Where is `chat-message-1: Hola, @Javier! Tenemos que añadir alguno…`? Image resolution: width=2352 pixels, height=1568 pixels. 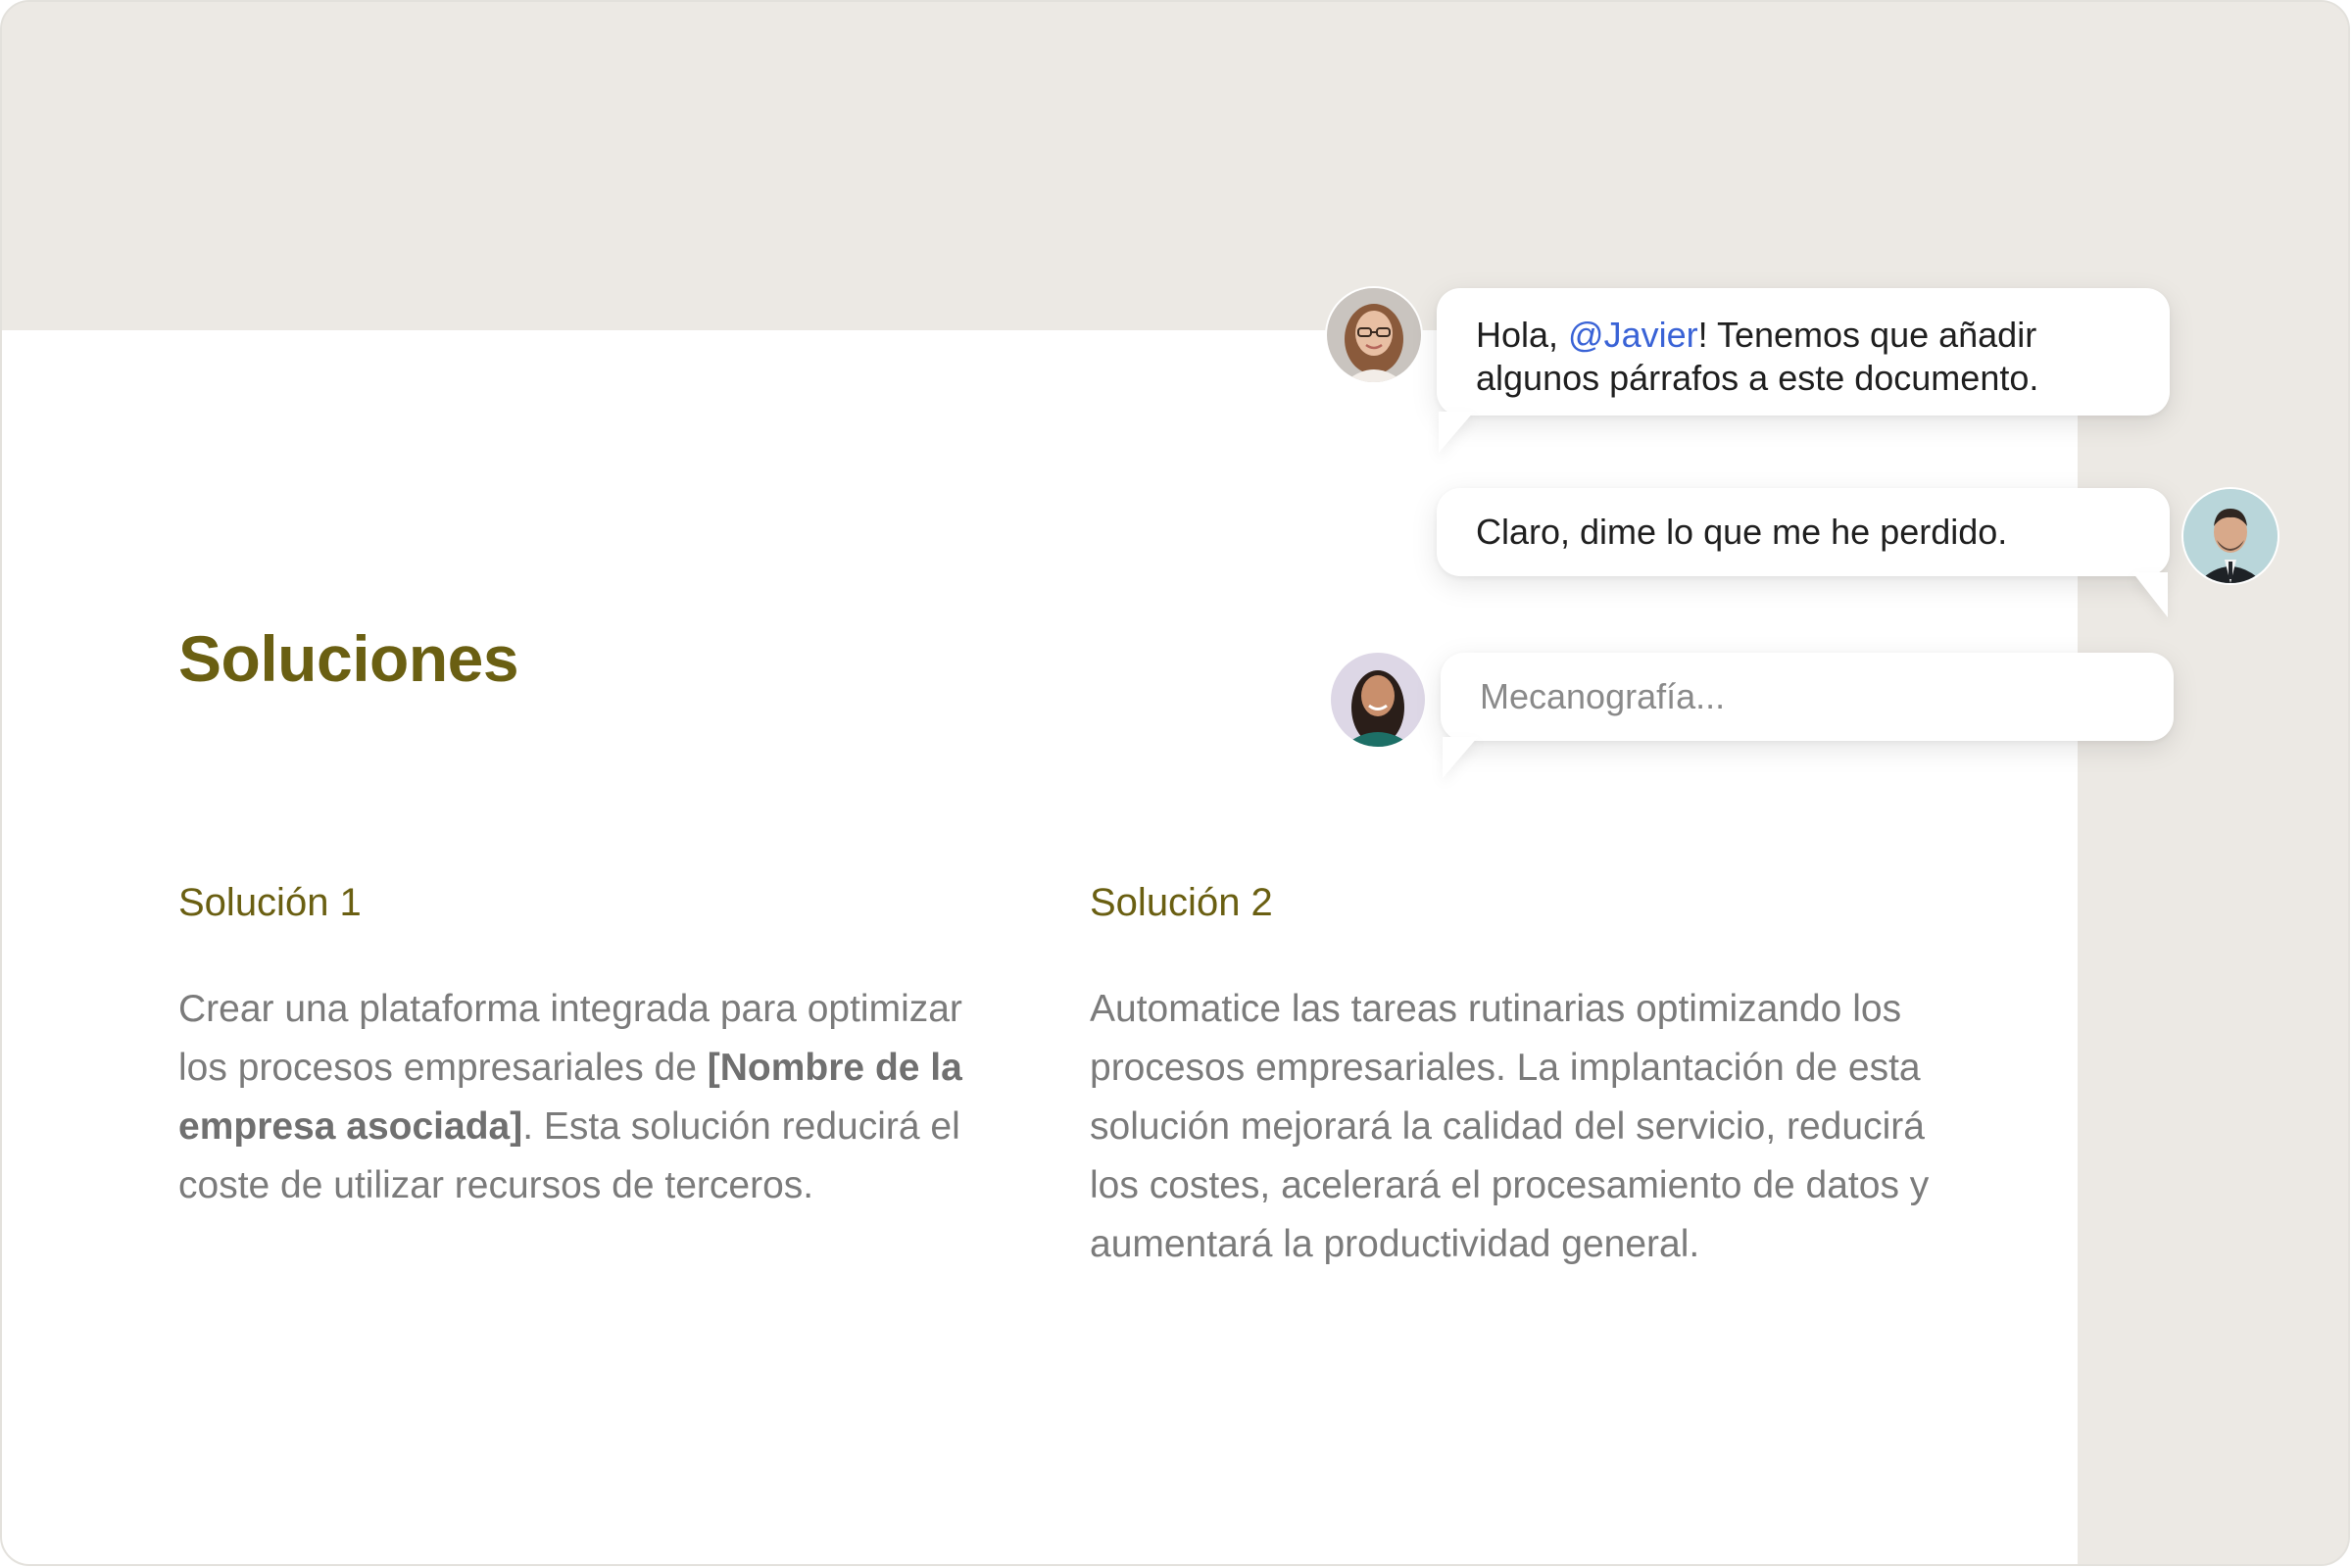
chat-message-1: Hola, @Javier! Tenemos que añadir alguno… is located at coordinates (1803, 352).